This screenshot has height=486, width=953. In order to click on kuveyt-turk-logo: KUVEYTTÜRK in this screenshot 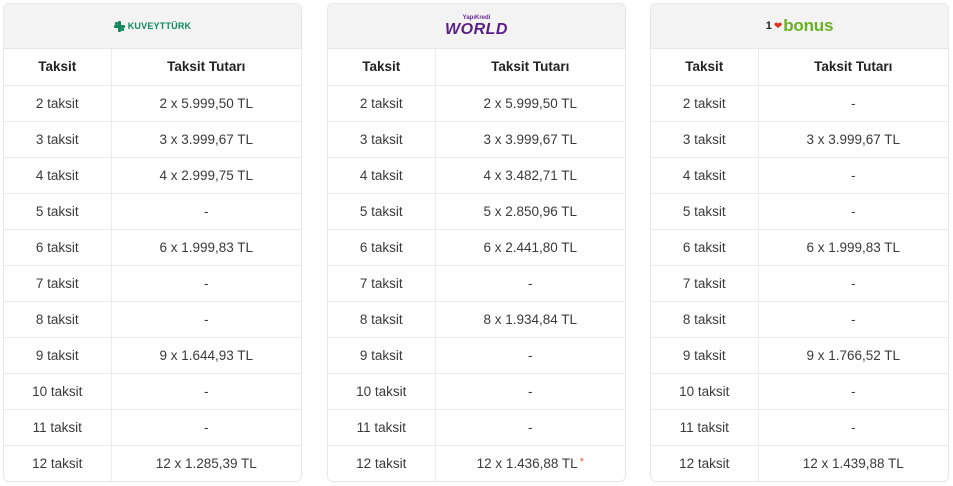, I will do `click(152, 26)`.